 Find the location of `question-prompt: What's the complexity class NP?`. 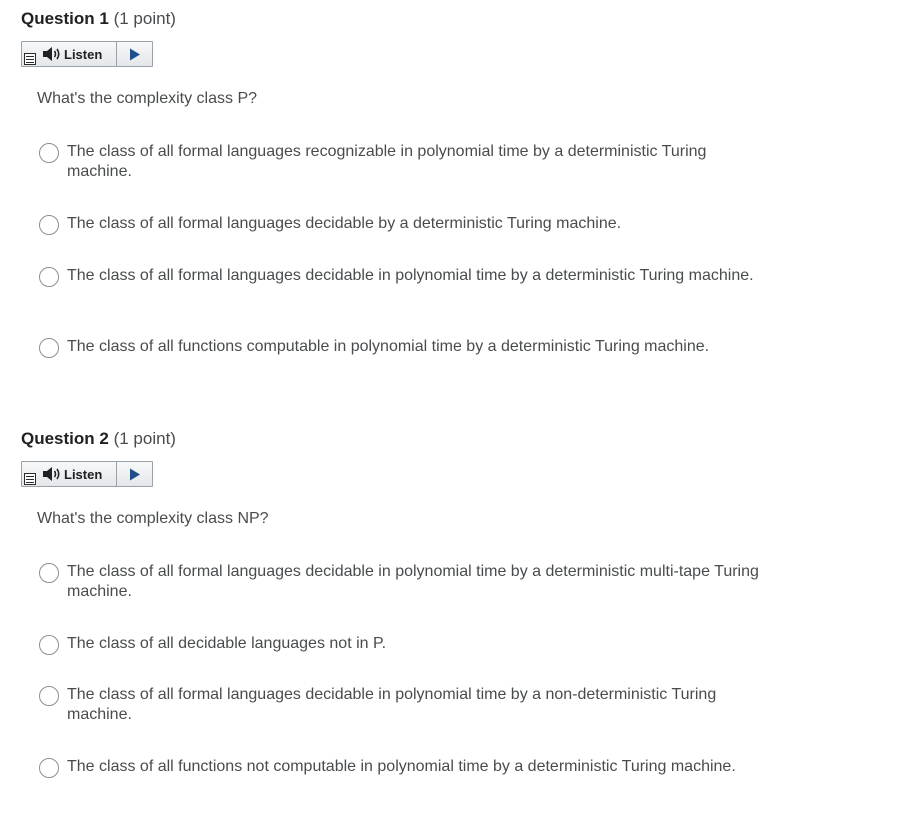

question-prompt: What's the complexity class NP? is located at coordinates (153, 518).